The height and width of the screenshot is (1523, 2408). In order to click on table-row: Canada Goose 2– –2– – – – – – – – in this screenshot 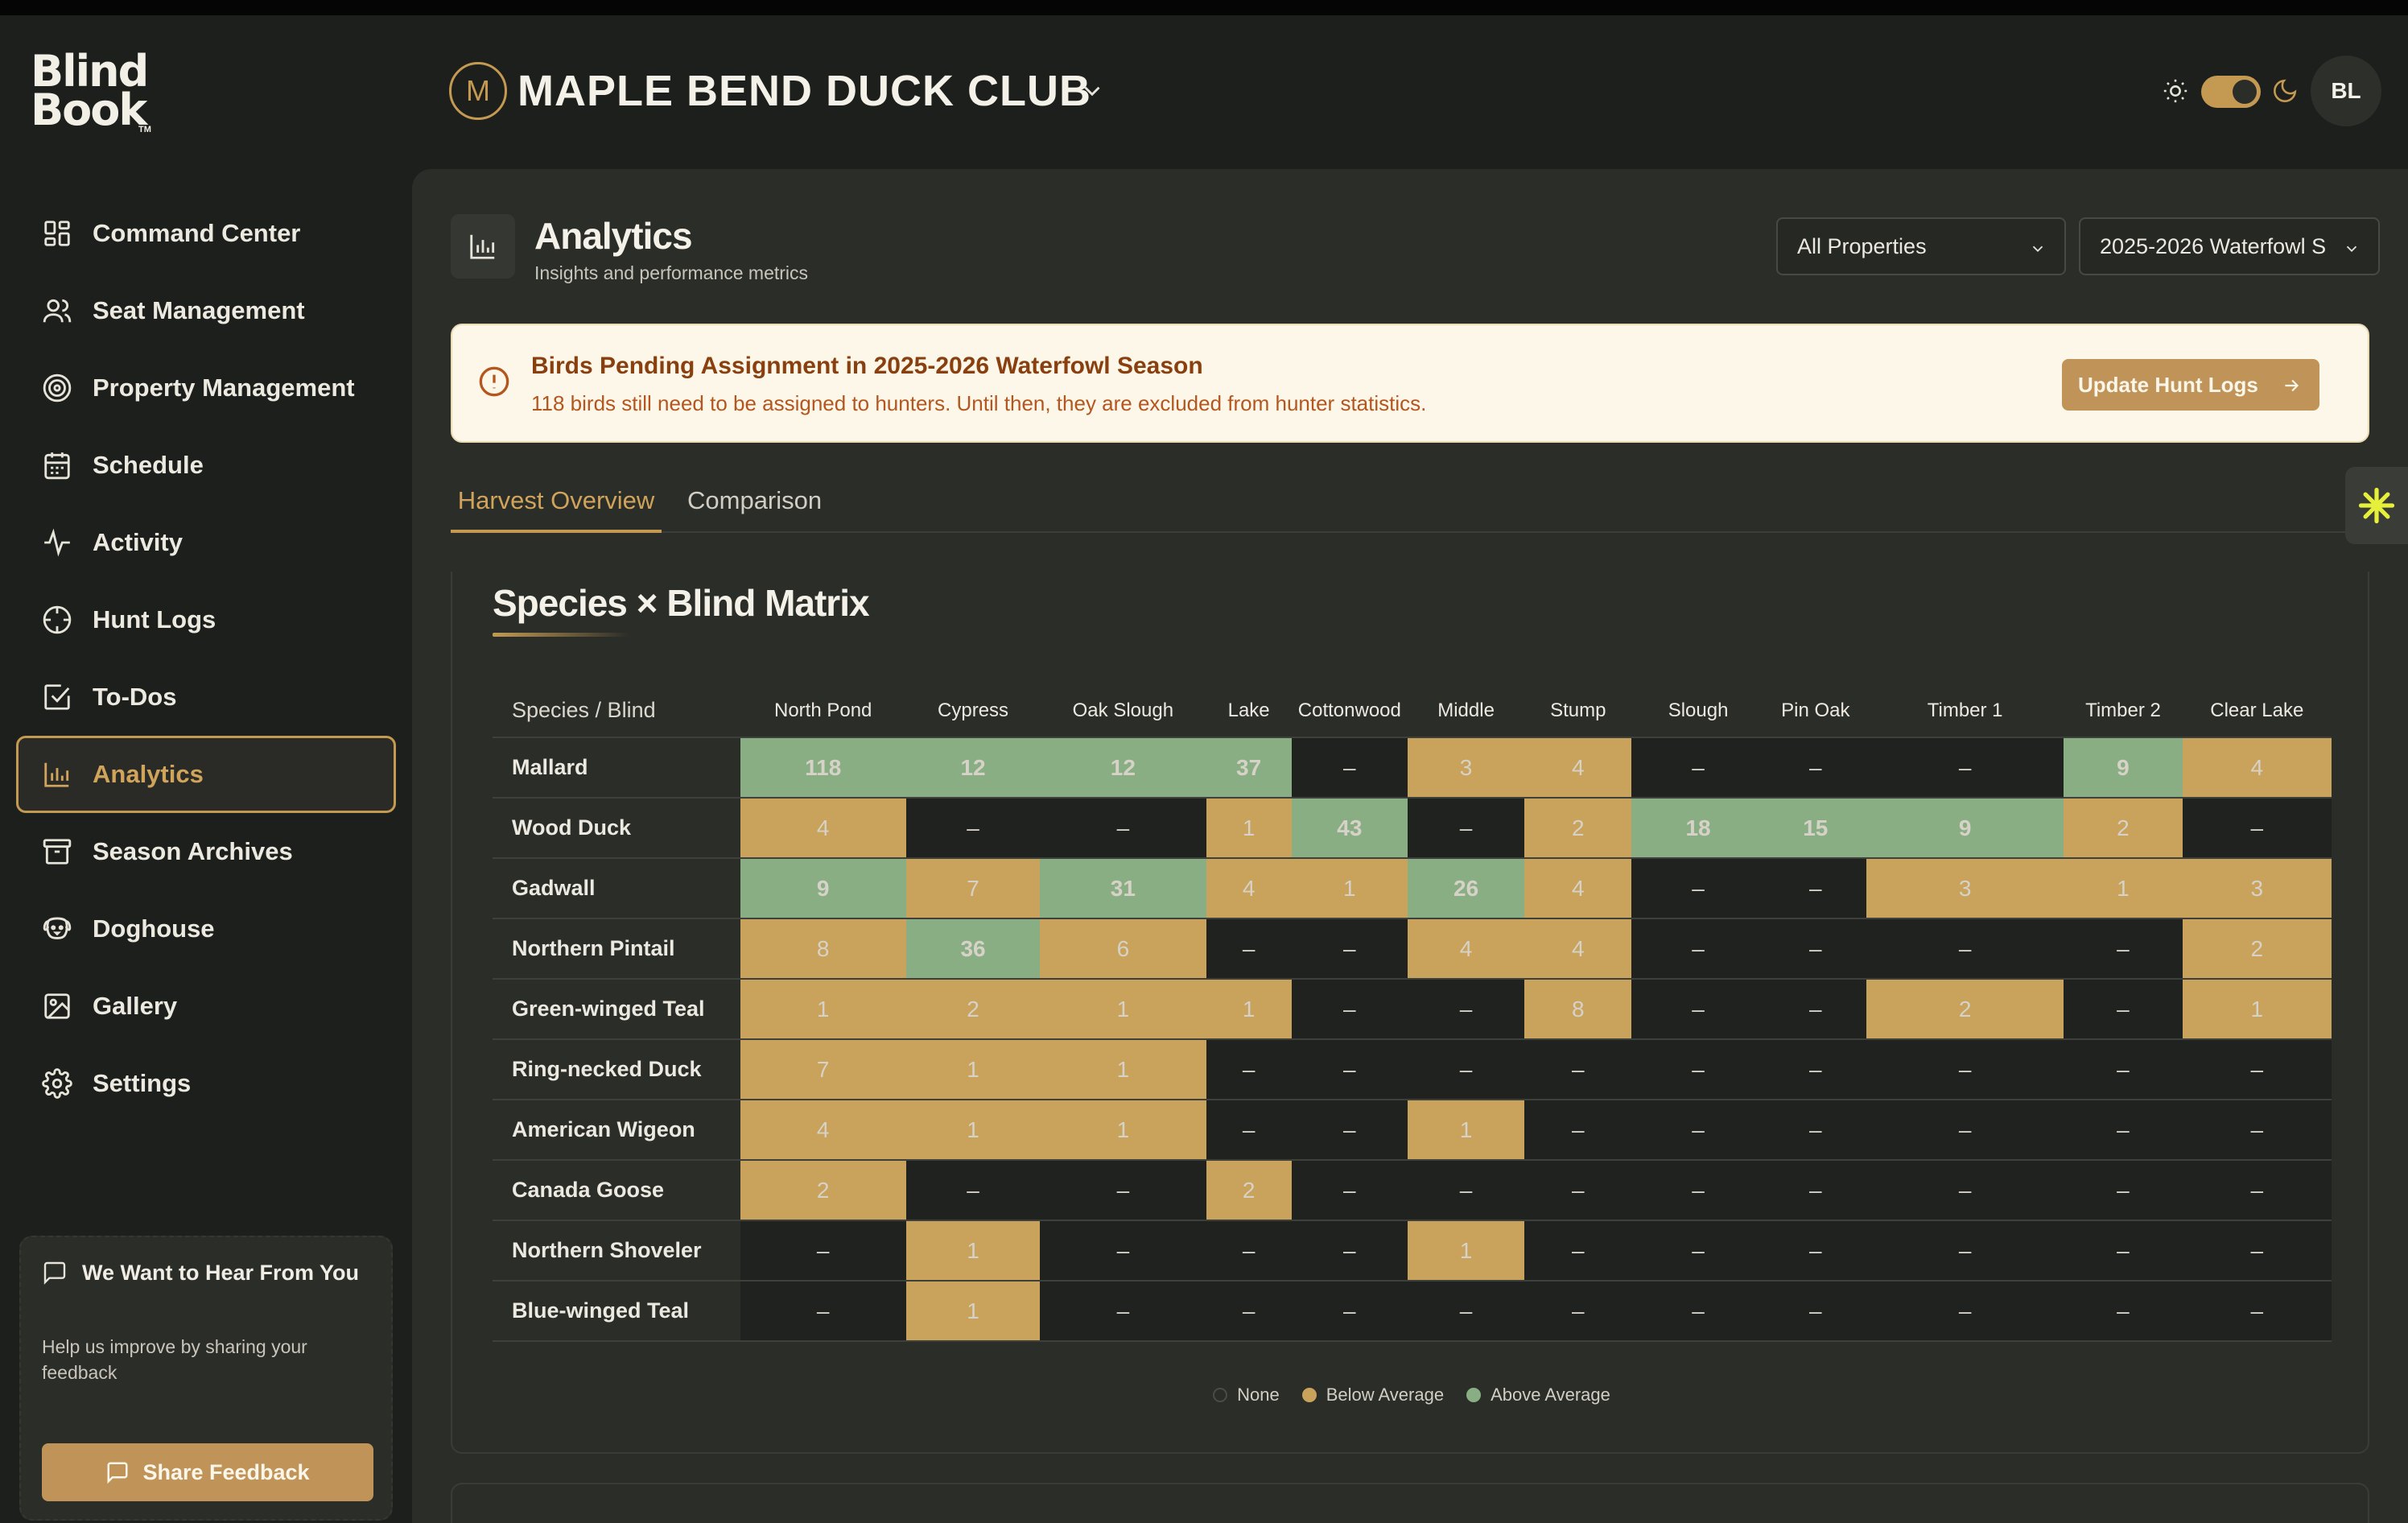, I will do `click(1412, 1190)`.